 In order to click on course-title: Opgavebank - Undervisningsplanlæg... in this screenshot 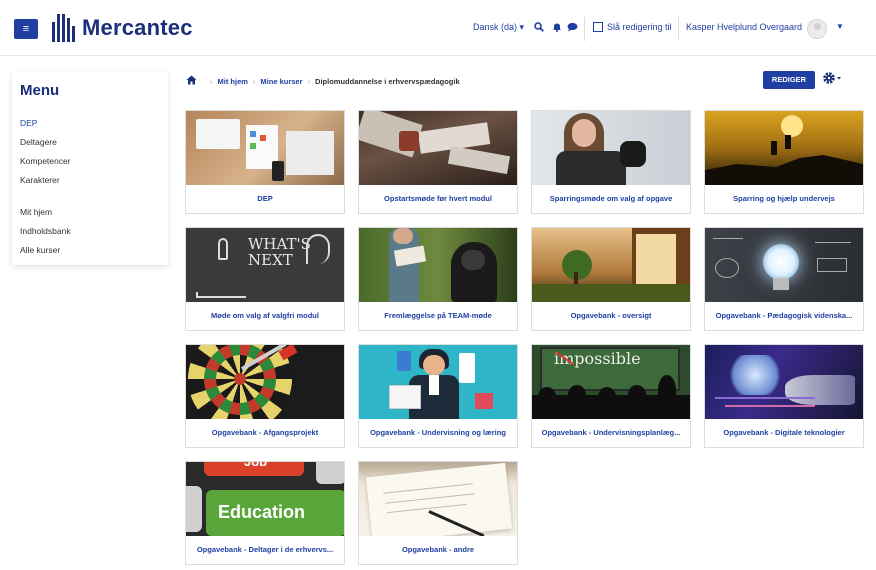, I will do `click(611, 432)`.